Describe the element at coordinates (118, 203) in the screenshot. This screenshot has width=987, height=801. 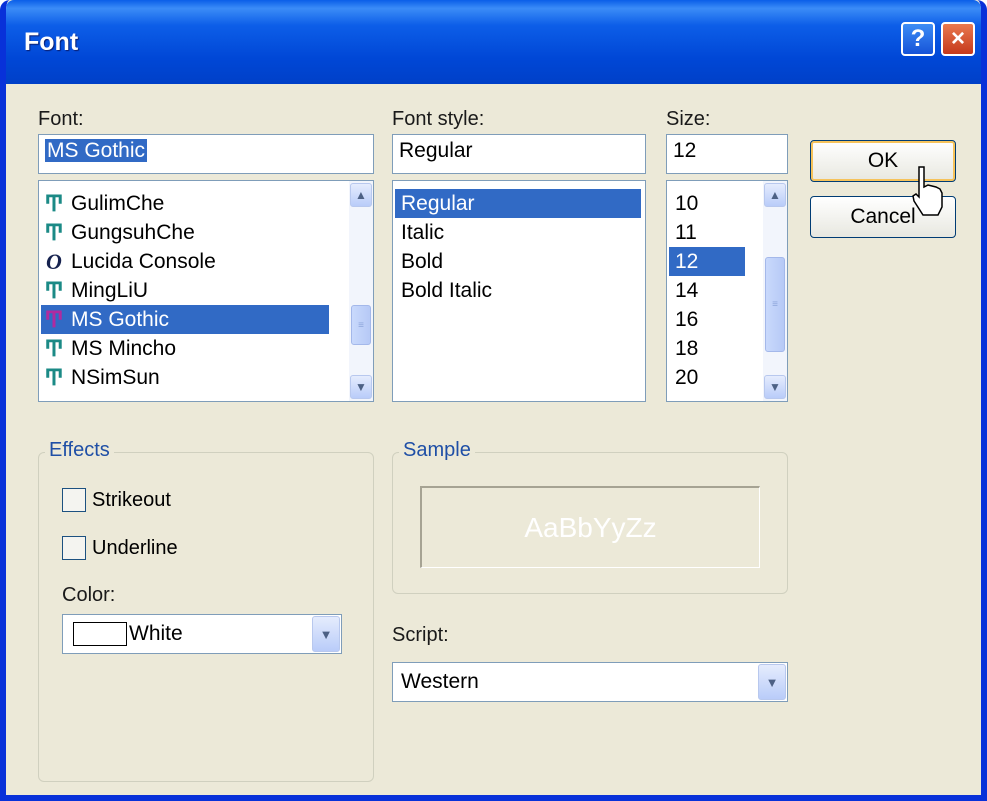
I see `font-item-label: GulimChe` at that location.